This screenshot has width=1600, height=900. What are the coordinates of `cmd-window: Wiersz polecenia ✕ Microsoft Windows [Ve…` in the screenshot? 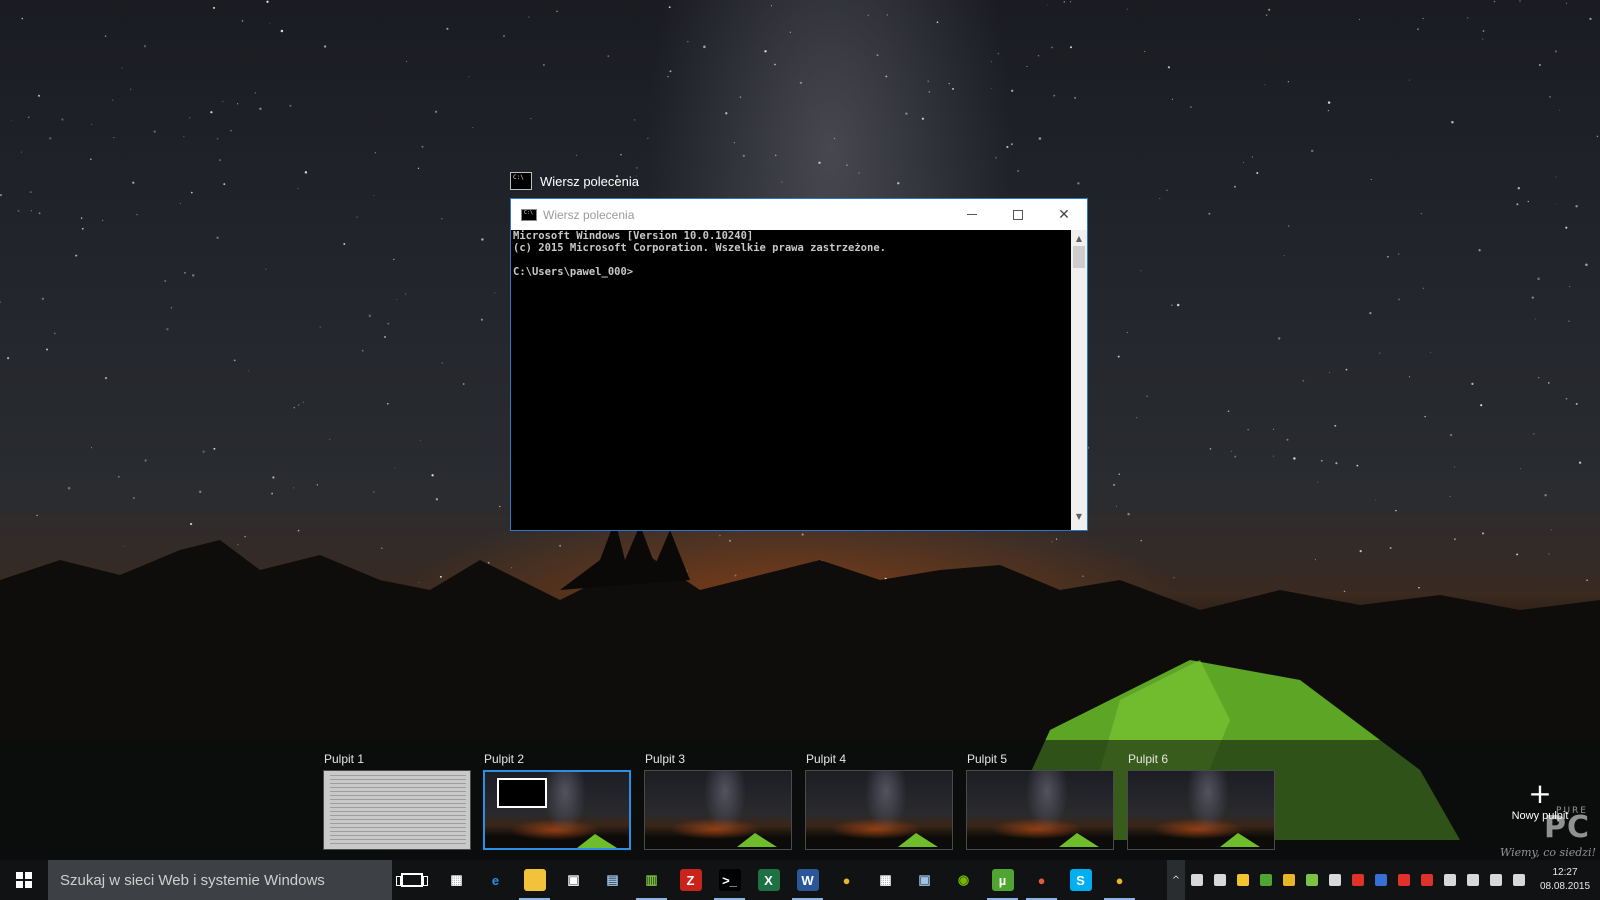 It's located at (799, 364).